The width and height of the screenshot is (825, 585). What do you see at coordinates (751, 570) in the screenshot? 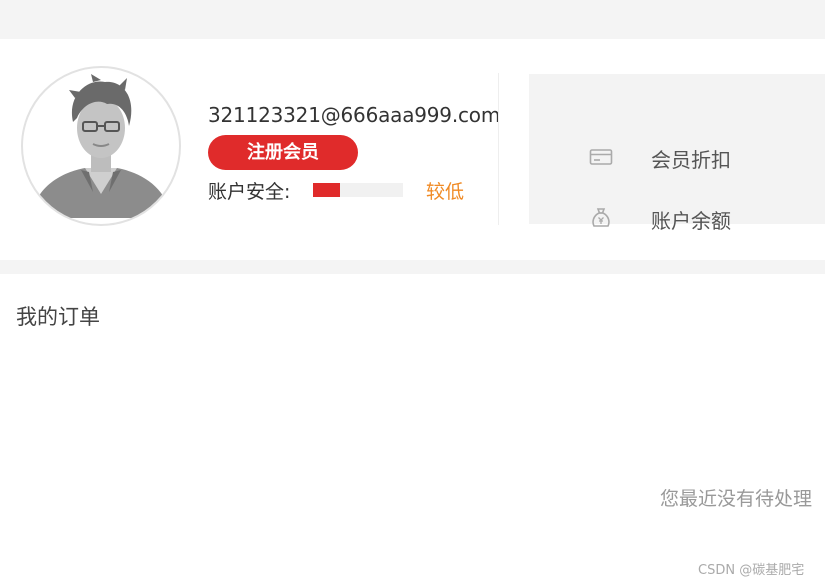
I see `csdn-watermark: CSDN @碳基肥宅` at bounding box center [751, 570].